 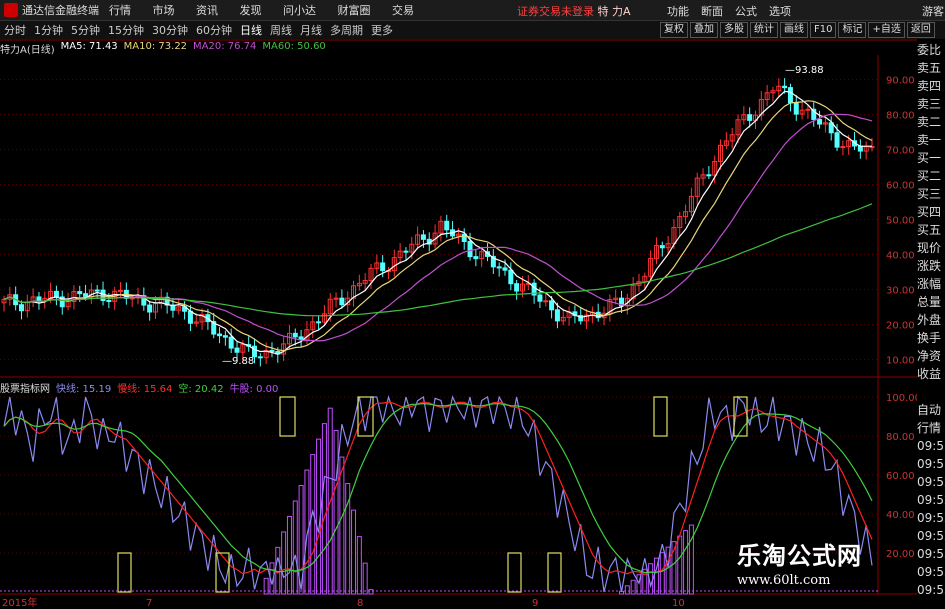 I want to click on sidebar-item-27: 09:52, so click(x=931, y=536).